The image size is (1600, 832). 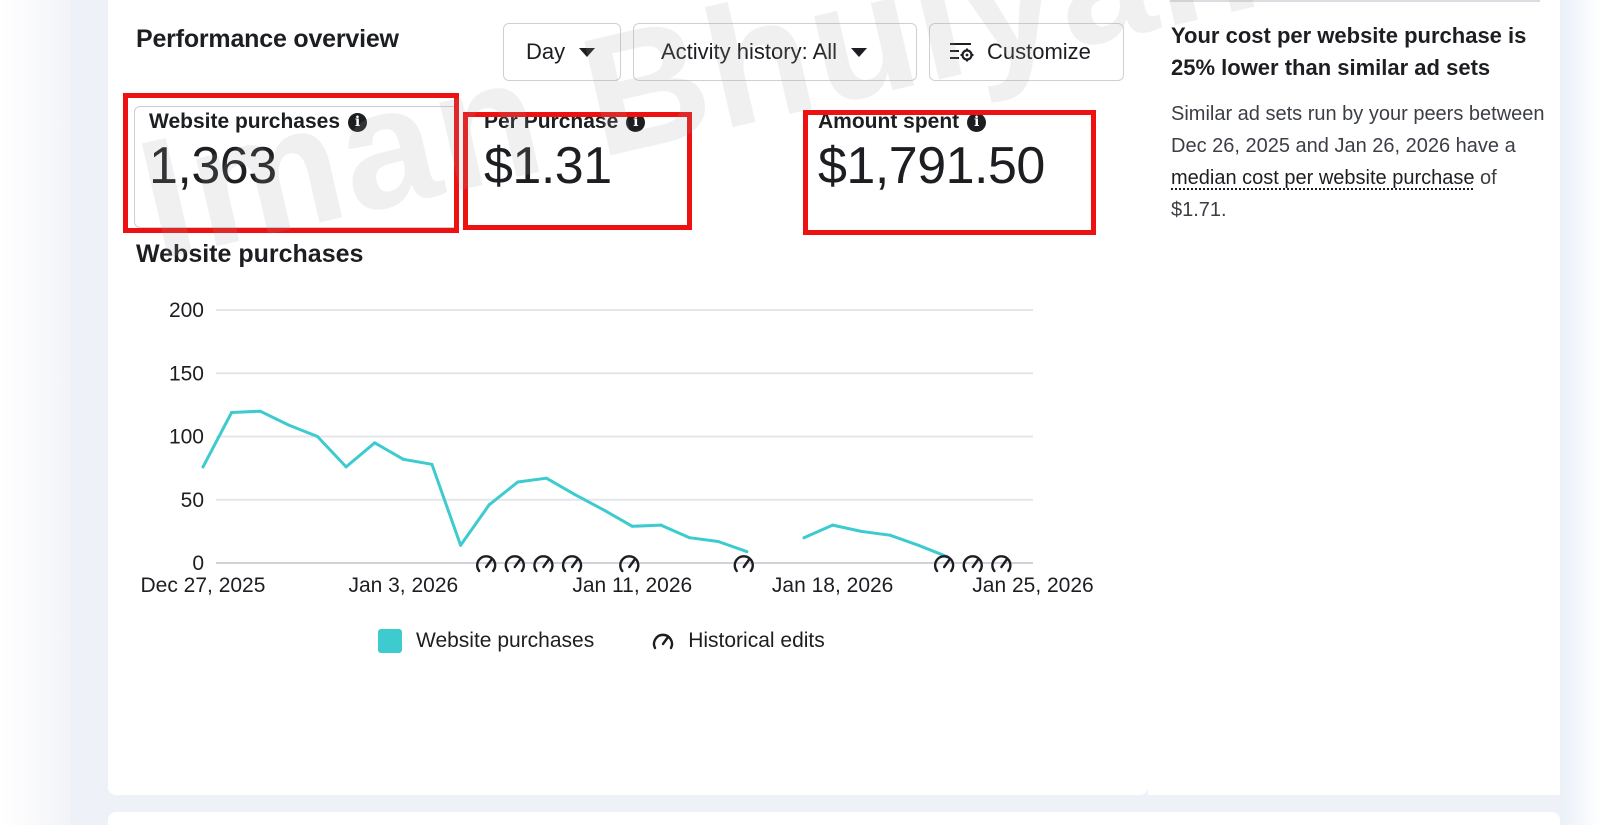 What do you see at coordinates (403, 585) in the screenshot?
I see `x-tick-label: Jan 3, 2026` at bounding box center [403, 585].